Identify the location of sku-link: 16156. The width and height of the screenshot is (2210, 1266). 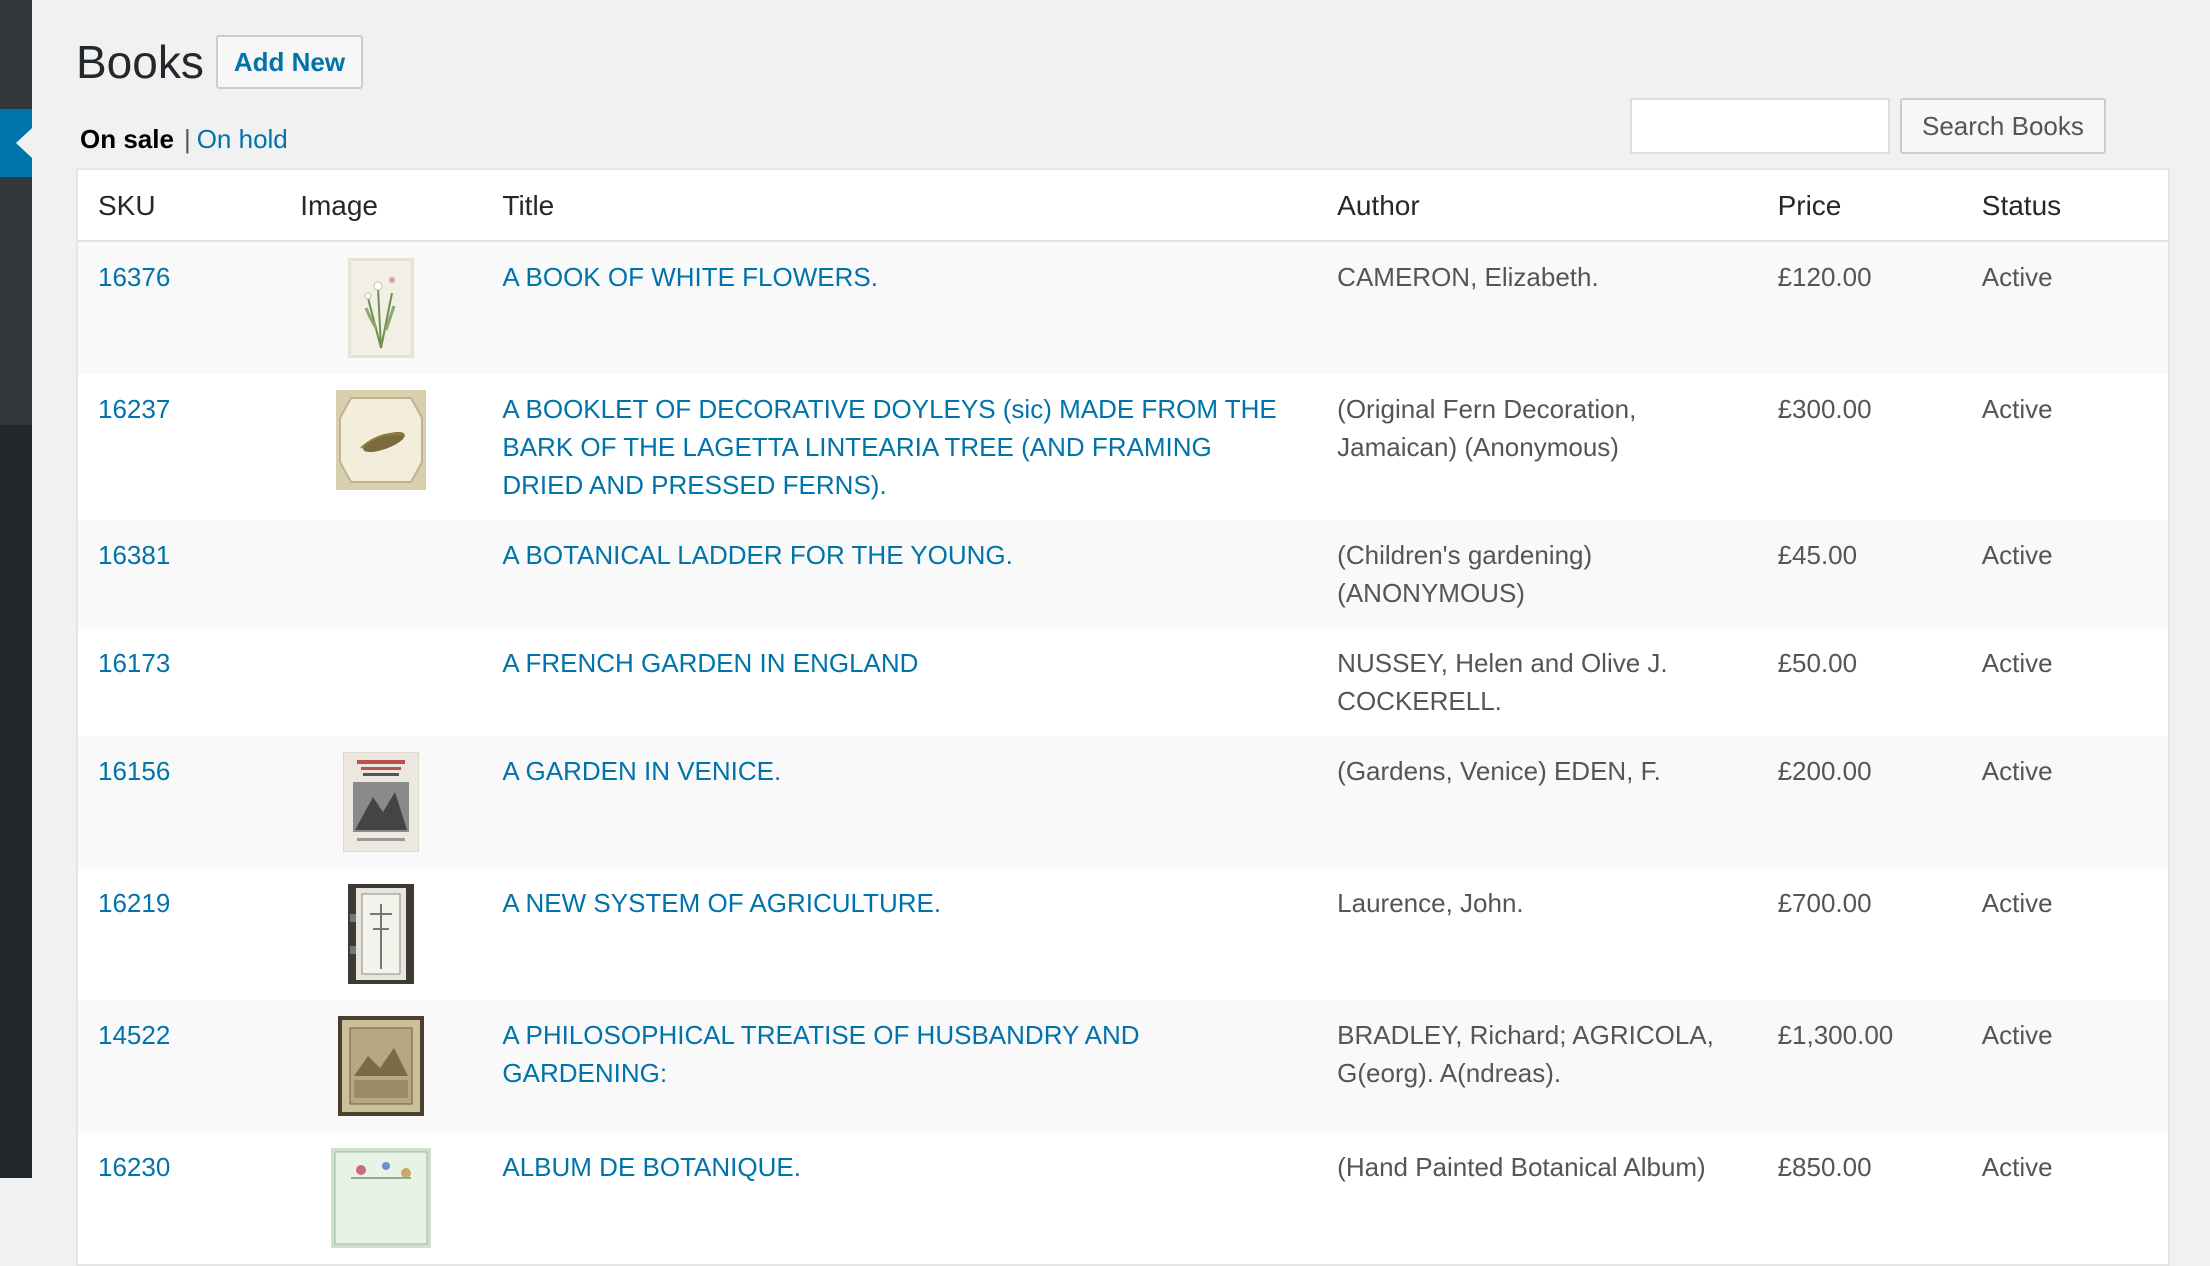
(134, 771).